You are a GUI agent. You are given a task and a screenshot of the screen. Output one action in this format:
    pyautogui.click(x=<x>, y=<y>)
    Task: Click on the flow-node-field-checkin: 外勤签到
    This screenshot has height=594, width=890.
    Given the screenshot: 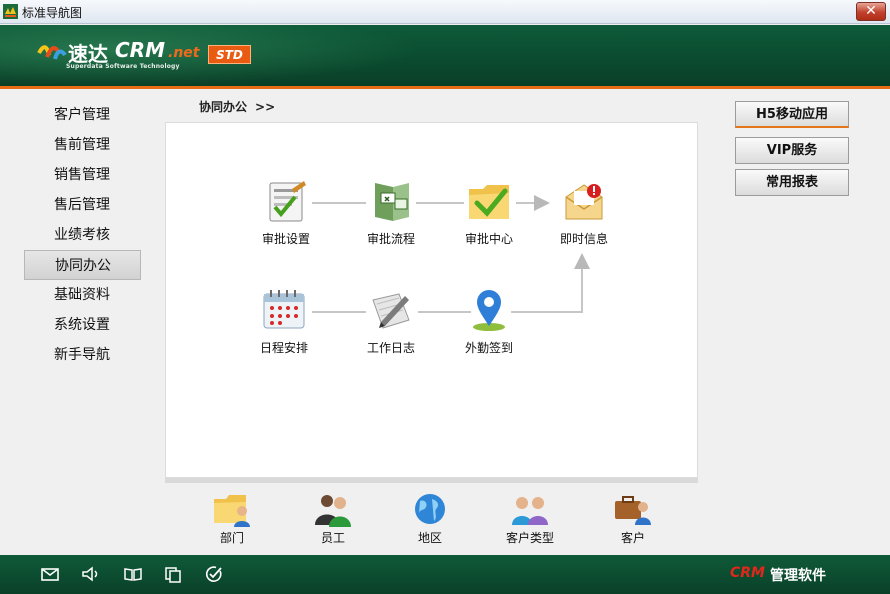 What is the action you would take?
    pyautogui.click(x=489, y=321)
    